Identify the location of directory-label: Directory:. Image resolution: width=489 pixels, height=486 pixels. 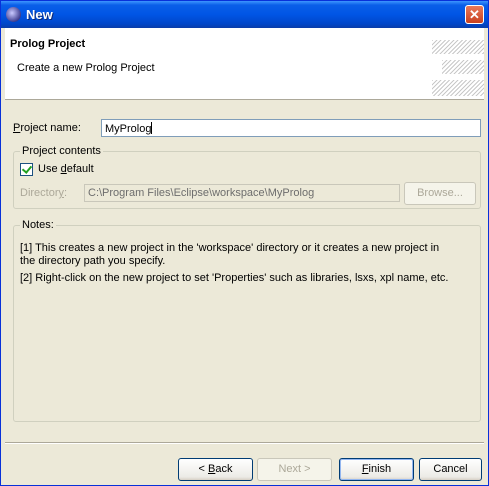
(44, 193).